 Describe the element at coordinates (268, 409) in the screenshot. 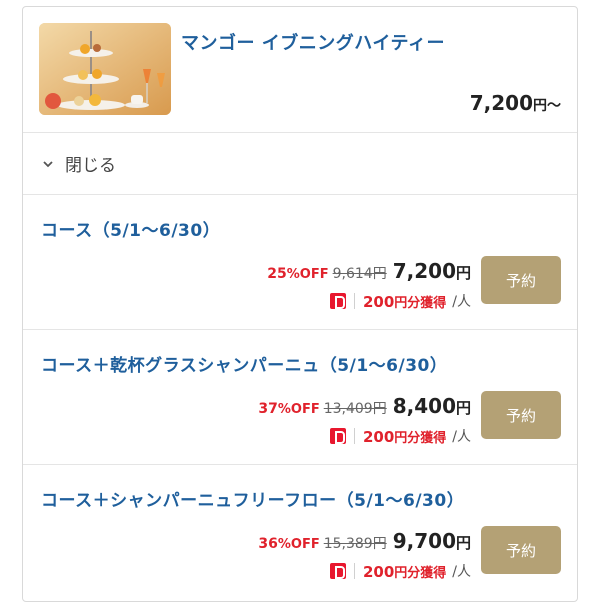

I see `discount-number: 37` at that location.